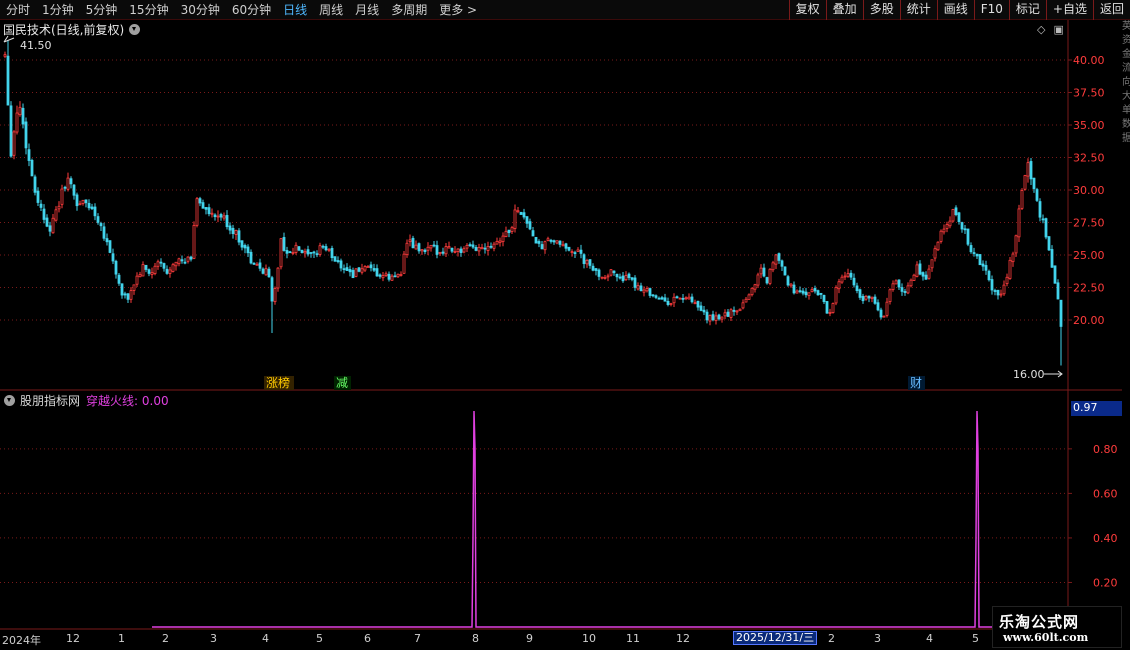  Describe the element at coordinates (9, 400) in the screenshot. I see `chevron-down-icon` at that location.